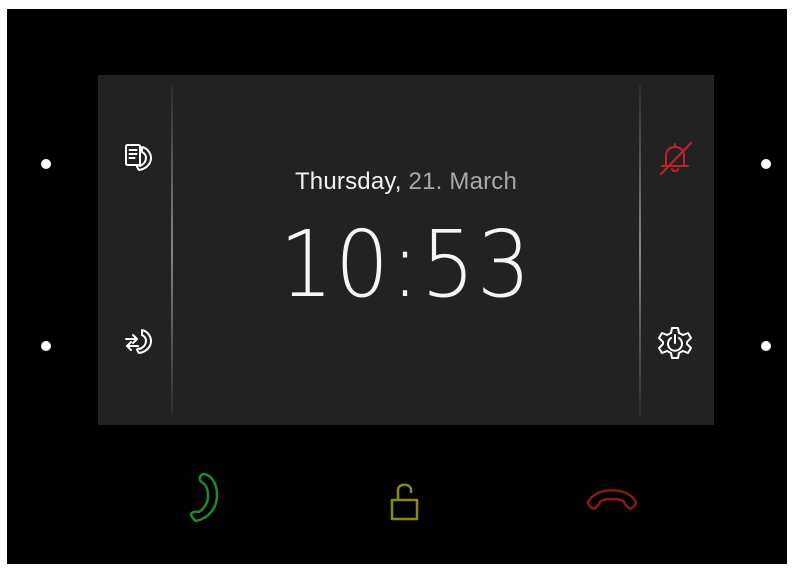 The width and height of the screenshot is (795, 570). Describe the element at coordinates (640, 250) in the screenshot. I see `right-divider` at that location.